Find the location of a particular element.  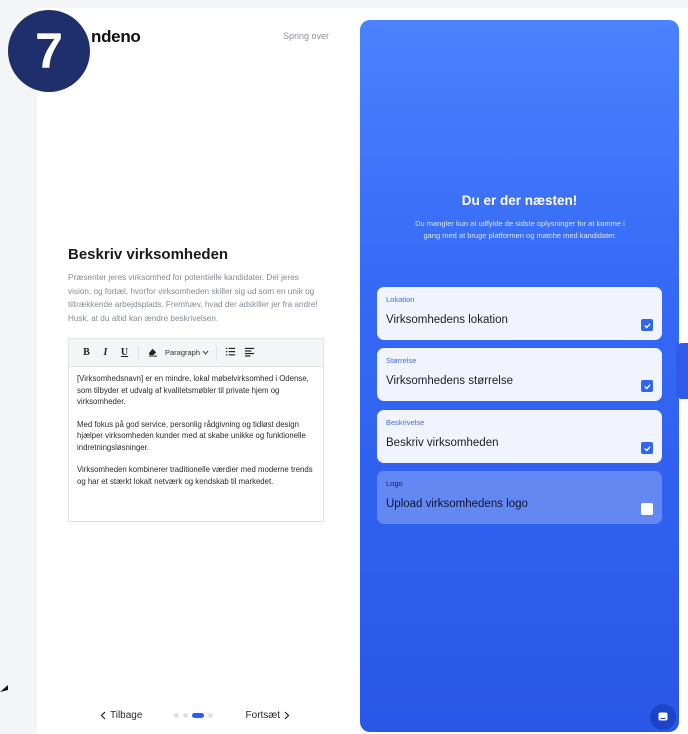

eraser-icon is located at coordinates (152, 353).